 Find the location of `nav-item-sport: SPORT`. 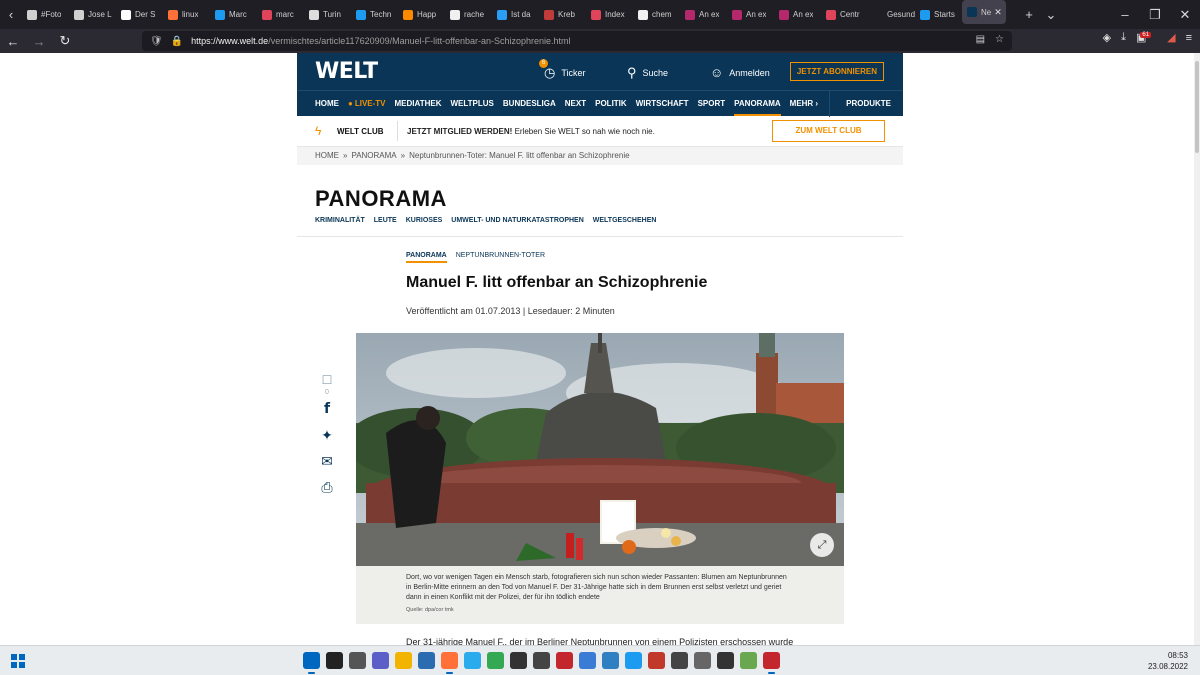

nav-item-sport: SPORT is located at coordinates (712, 103).